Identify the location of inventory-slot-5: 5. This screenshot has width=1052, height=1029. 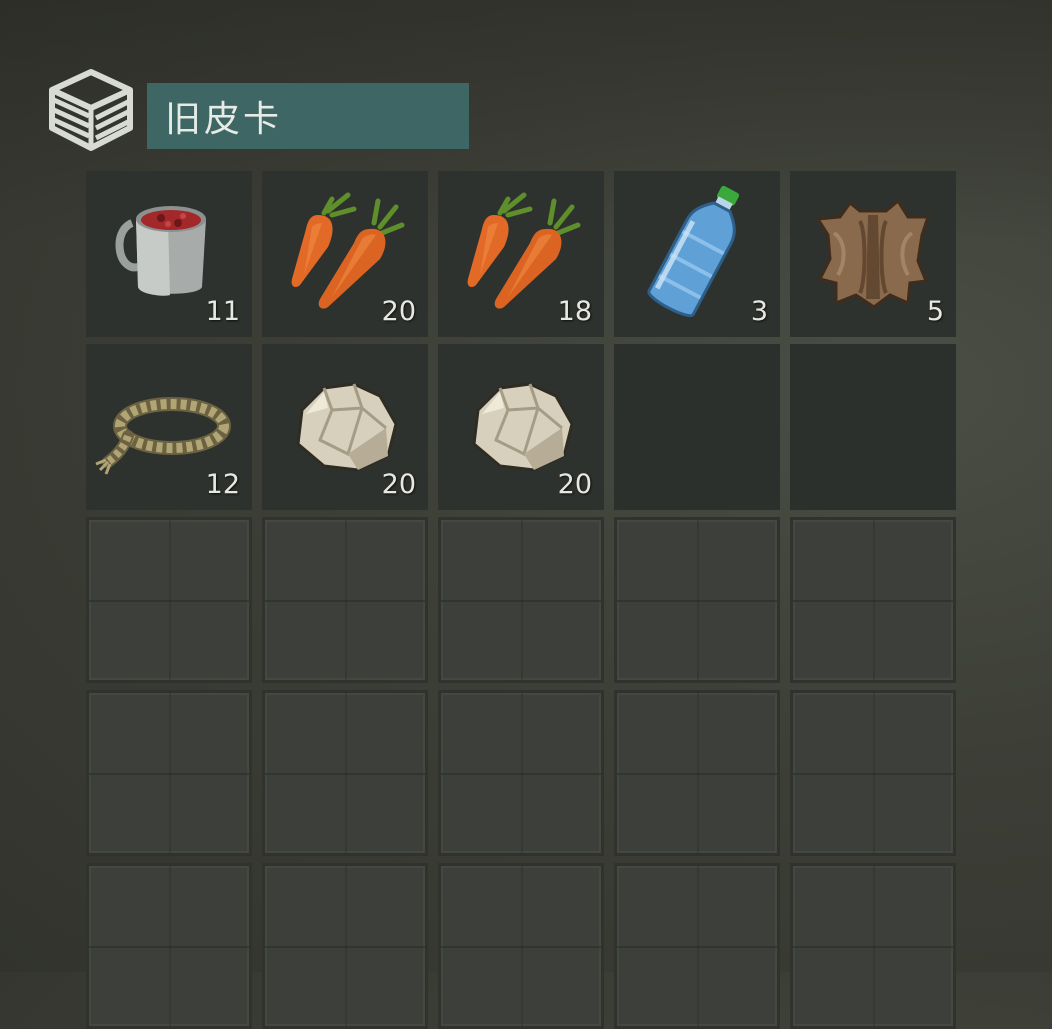
(873, 254).